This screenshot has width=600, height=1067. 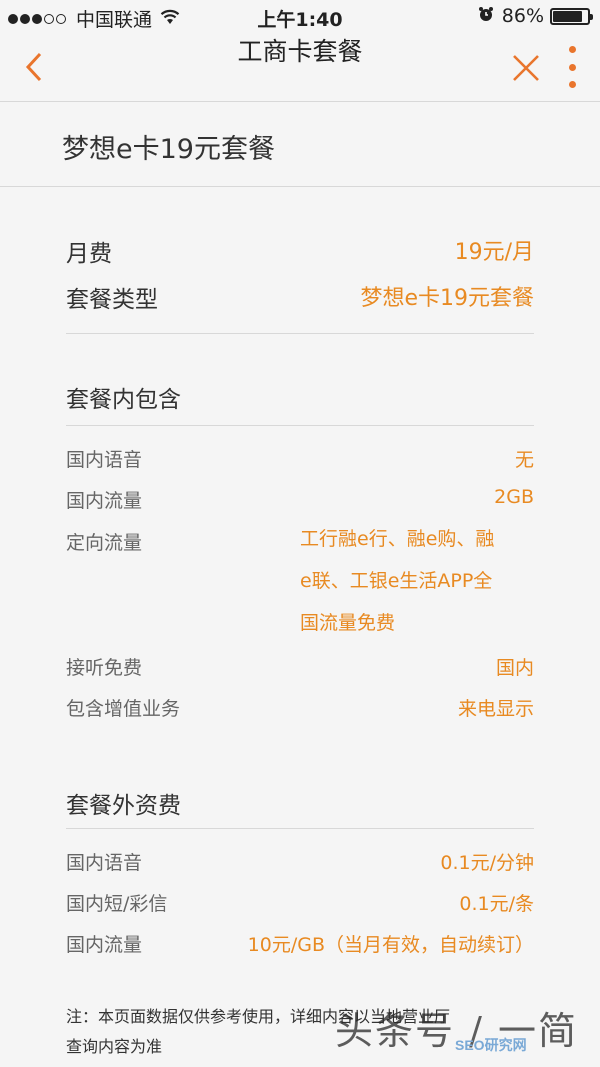 I want to click on status-bar: 中国联通 上午1:40 86%, so click(x=300, y=15).